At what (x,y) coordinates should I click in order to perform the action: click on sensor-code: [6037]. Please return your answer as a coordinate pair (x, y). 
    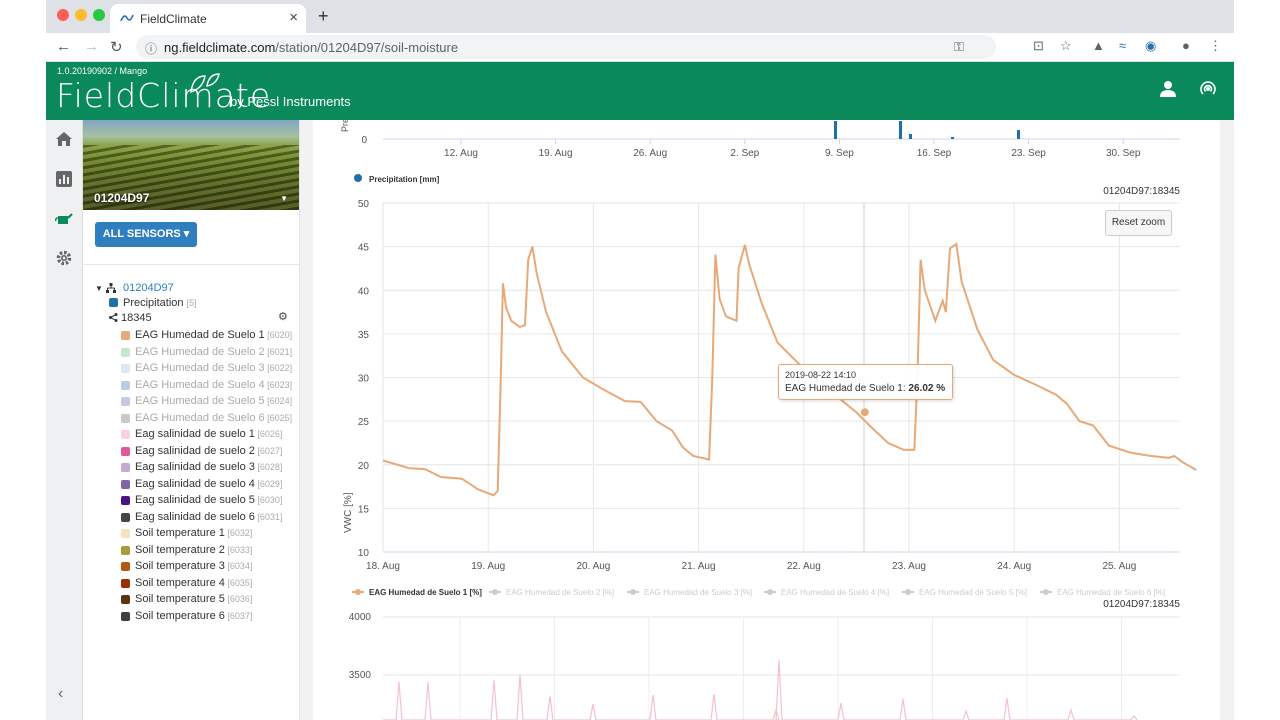
    Looking at the image, I should click on (238, 615).